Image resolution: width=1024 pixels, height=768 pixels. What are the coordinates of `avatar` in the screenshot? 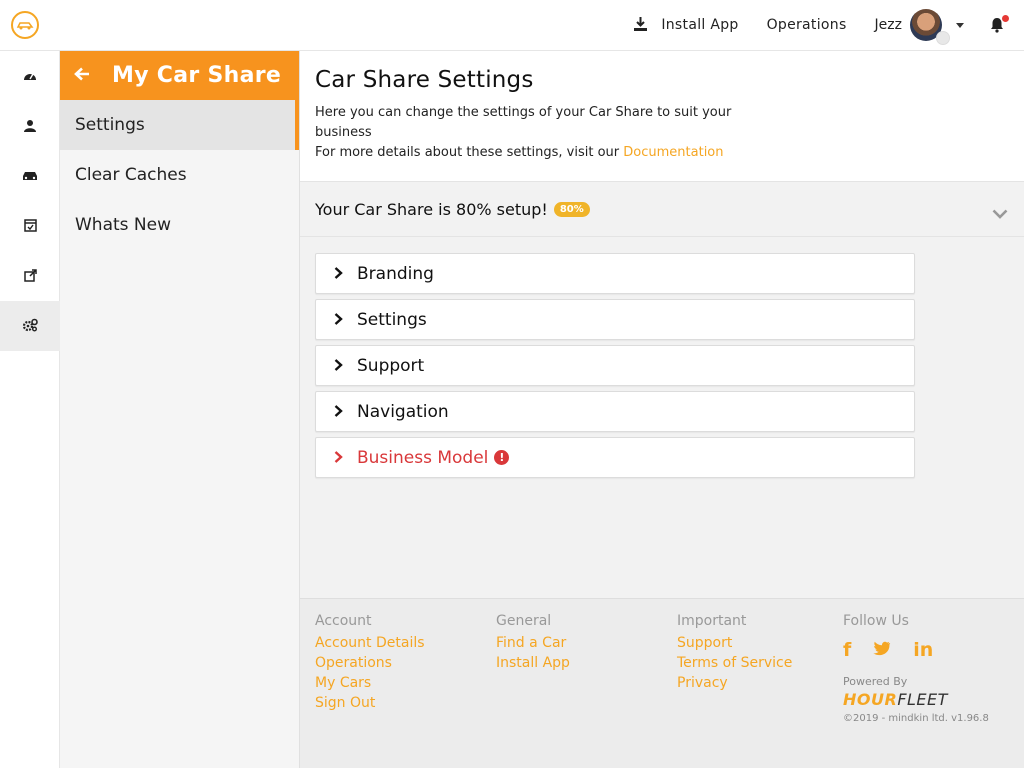 It's located at (930, 27).